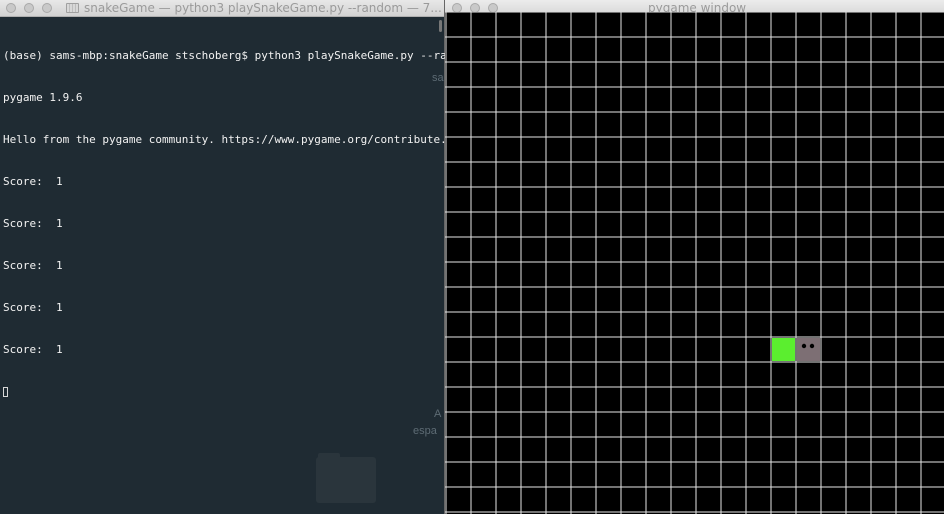 This screenshot has height=514, width=944. I want to click on snake-head, so click(808, 349).